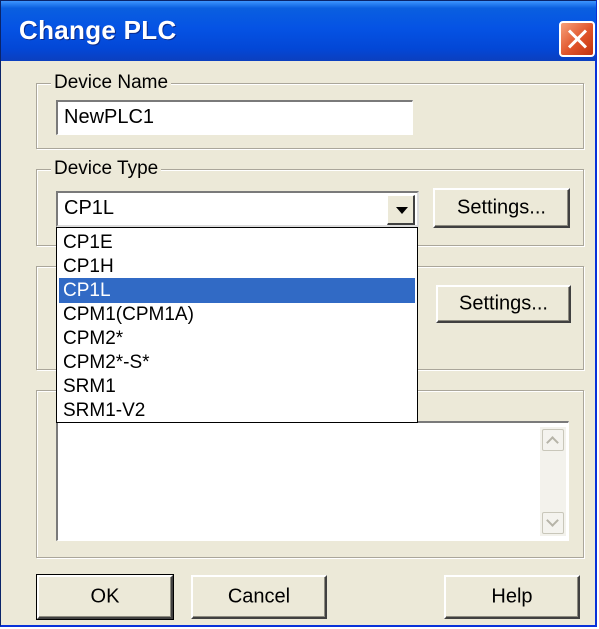 This screenshot has height=629, width=599. What do you see at coordinates (234, 117) in the screenshot?
I see `device-name-input: NewPLC1` at bounding box center [234, 117].